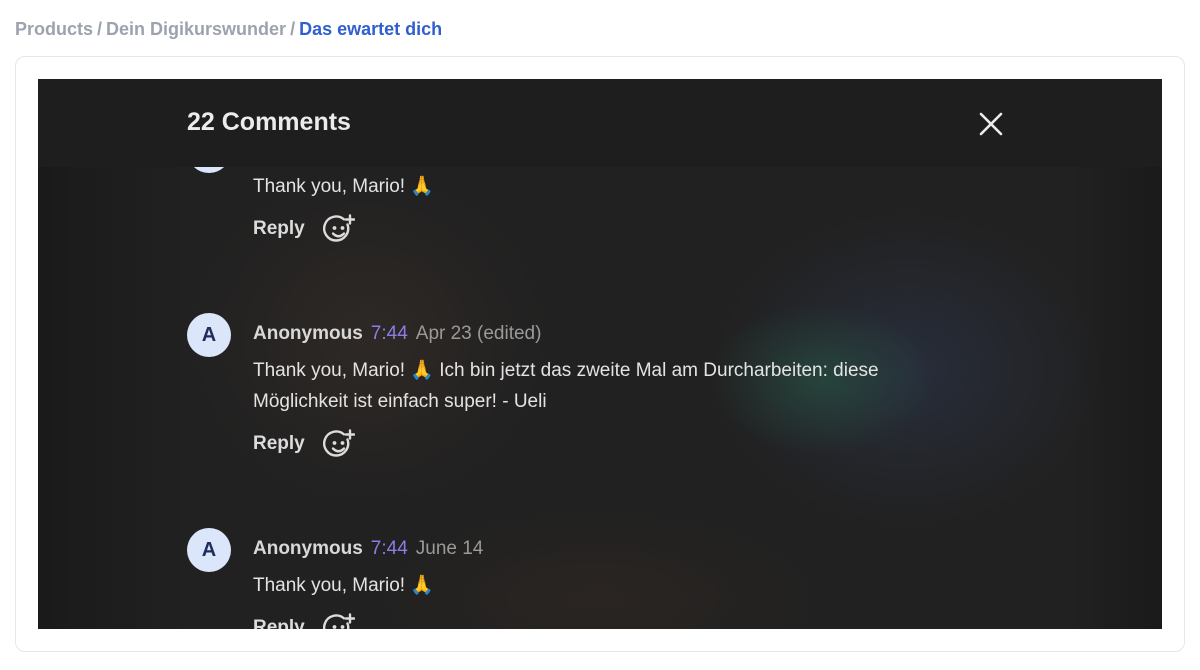  What do you see at coordinates (600, 123) in the screenshot?
I see `comments-header: 22 Comments` at bounding box center [600, 123].